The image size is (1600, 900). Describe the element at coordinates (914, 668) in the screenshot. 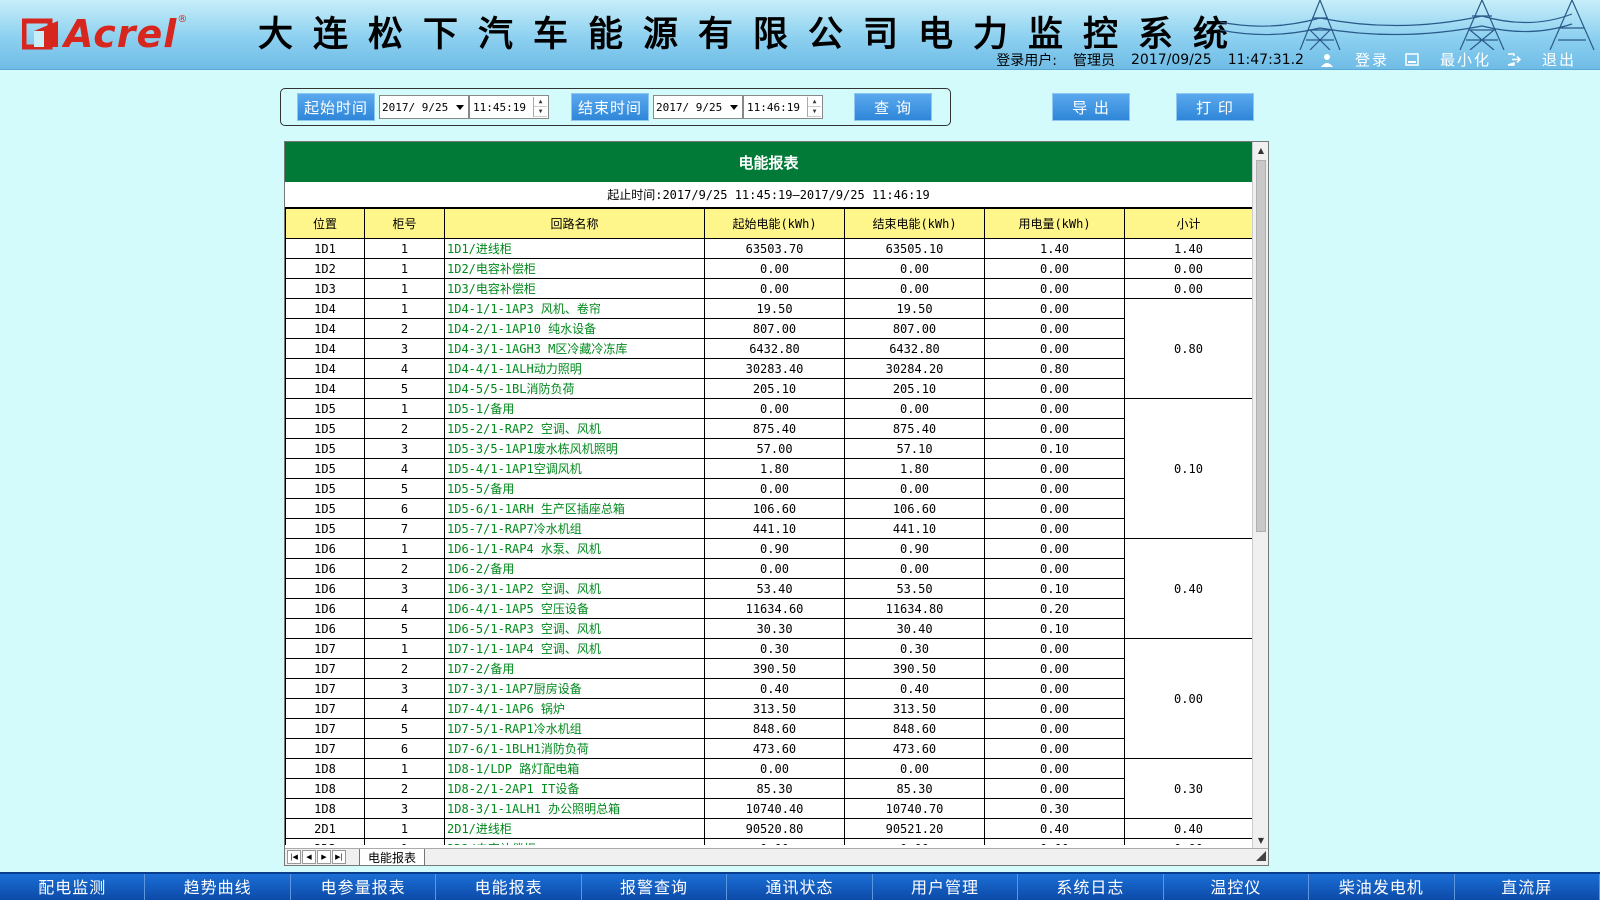

I see `end-energy-cell: 390.50` at that location.